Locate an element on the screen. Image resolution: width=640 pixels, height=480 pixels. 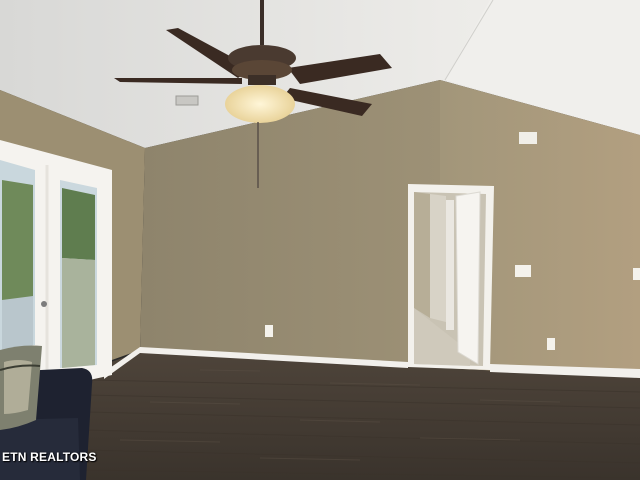
interior-door is located at coordinates (468, 278).